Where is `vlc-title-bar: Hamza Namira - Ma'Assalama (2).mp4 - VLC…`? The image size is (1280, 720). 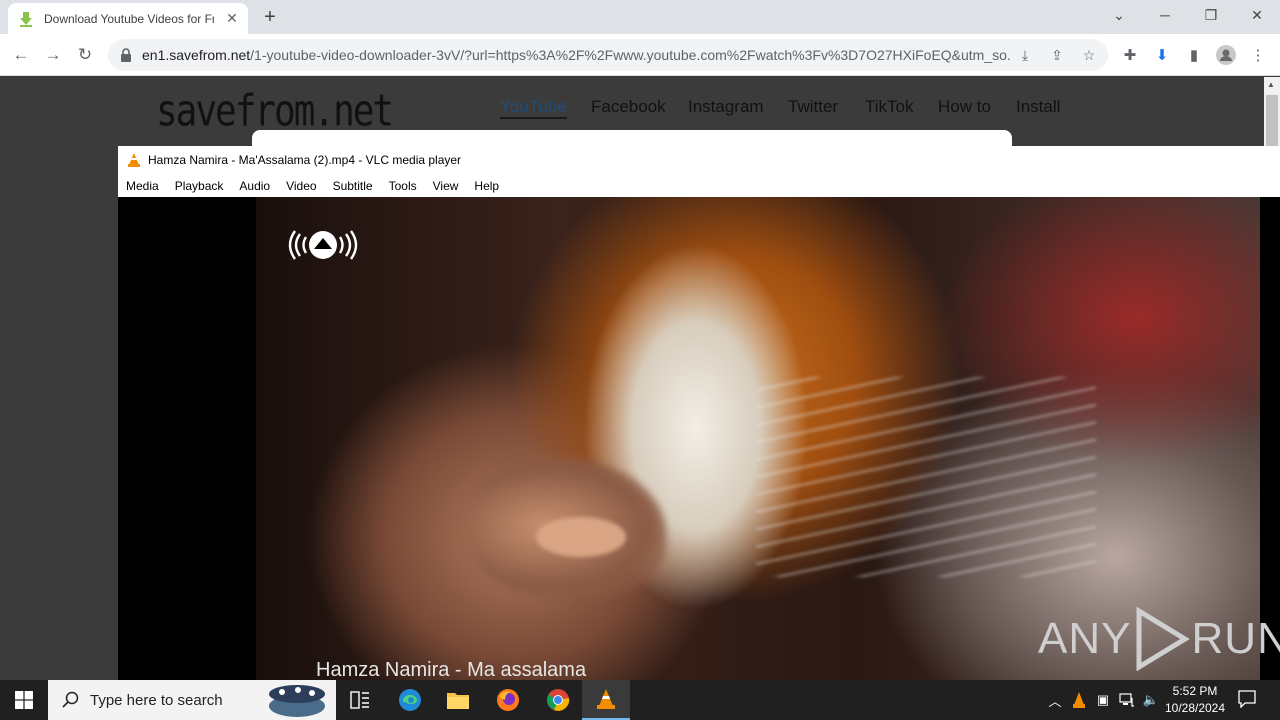
vlc-title-bar: Hamza Namira - Ma'Assalama (2).mp4 - VLC… is located at coordinates (699, 160).